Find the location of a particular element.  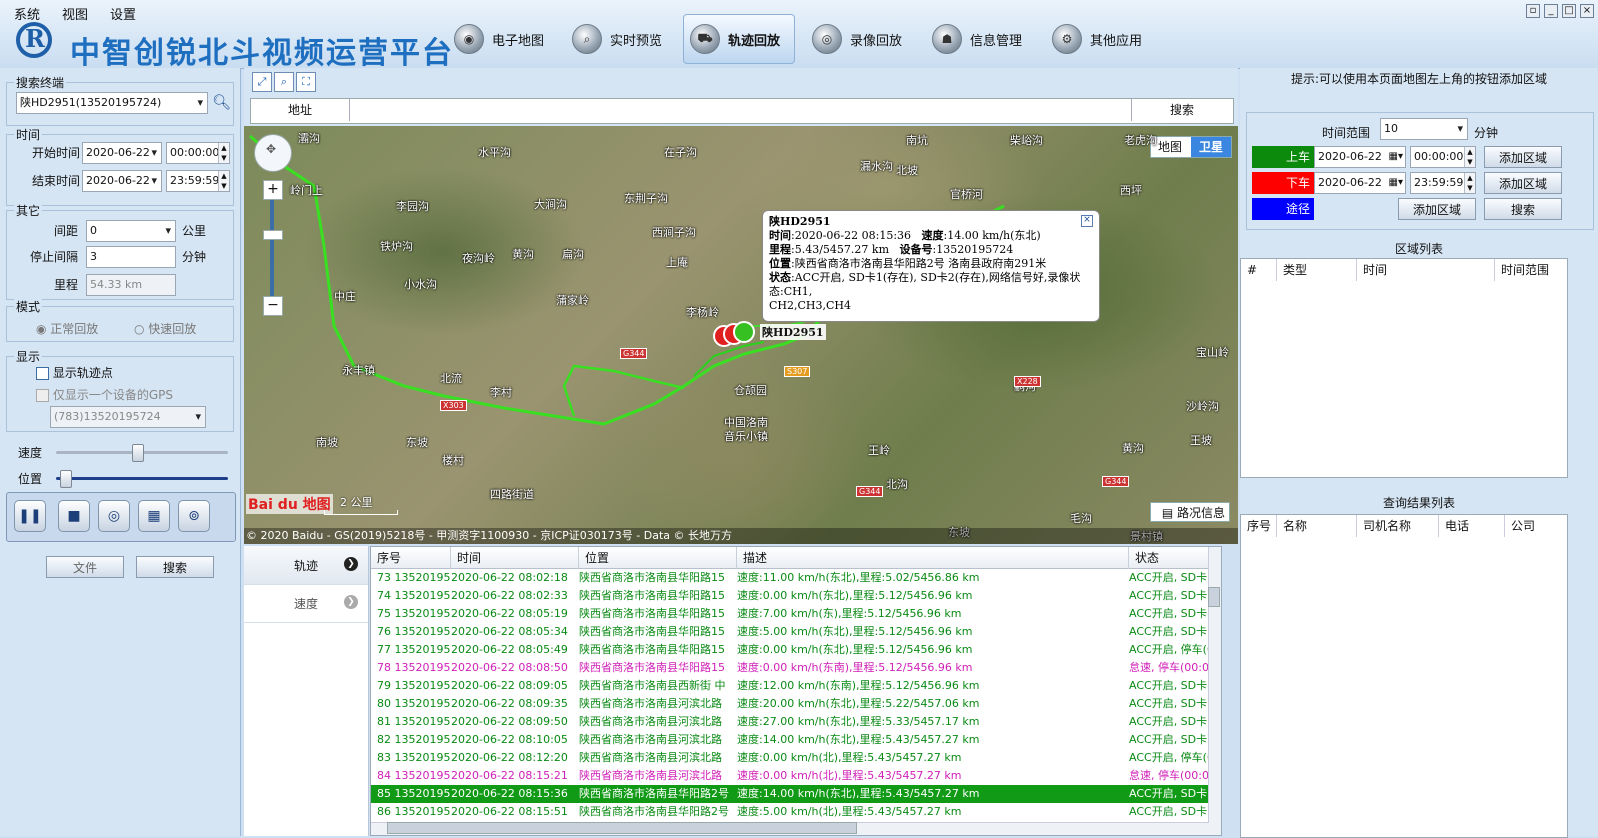

nav-electronic-map: ◉ 电子地图 is located at coordinates (504, 39).